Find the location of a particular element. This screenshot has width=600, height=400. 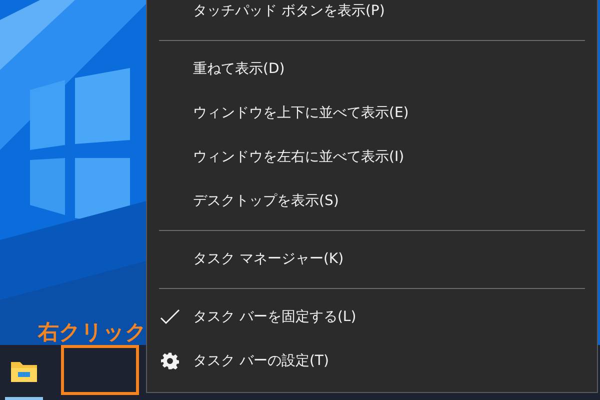

menu-item: タスク マネージャー(K) is located at coordinates (372, 259).